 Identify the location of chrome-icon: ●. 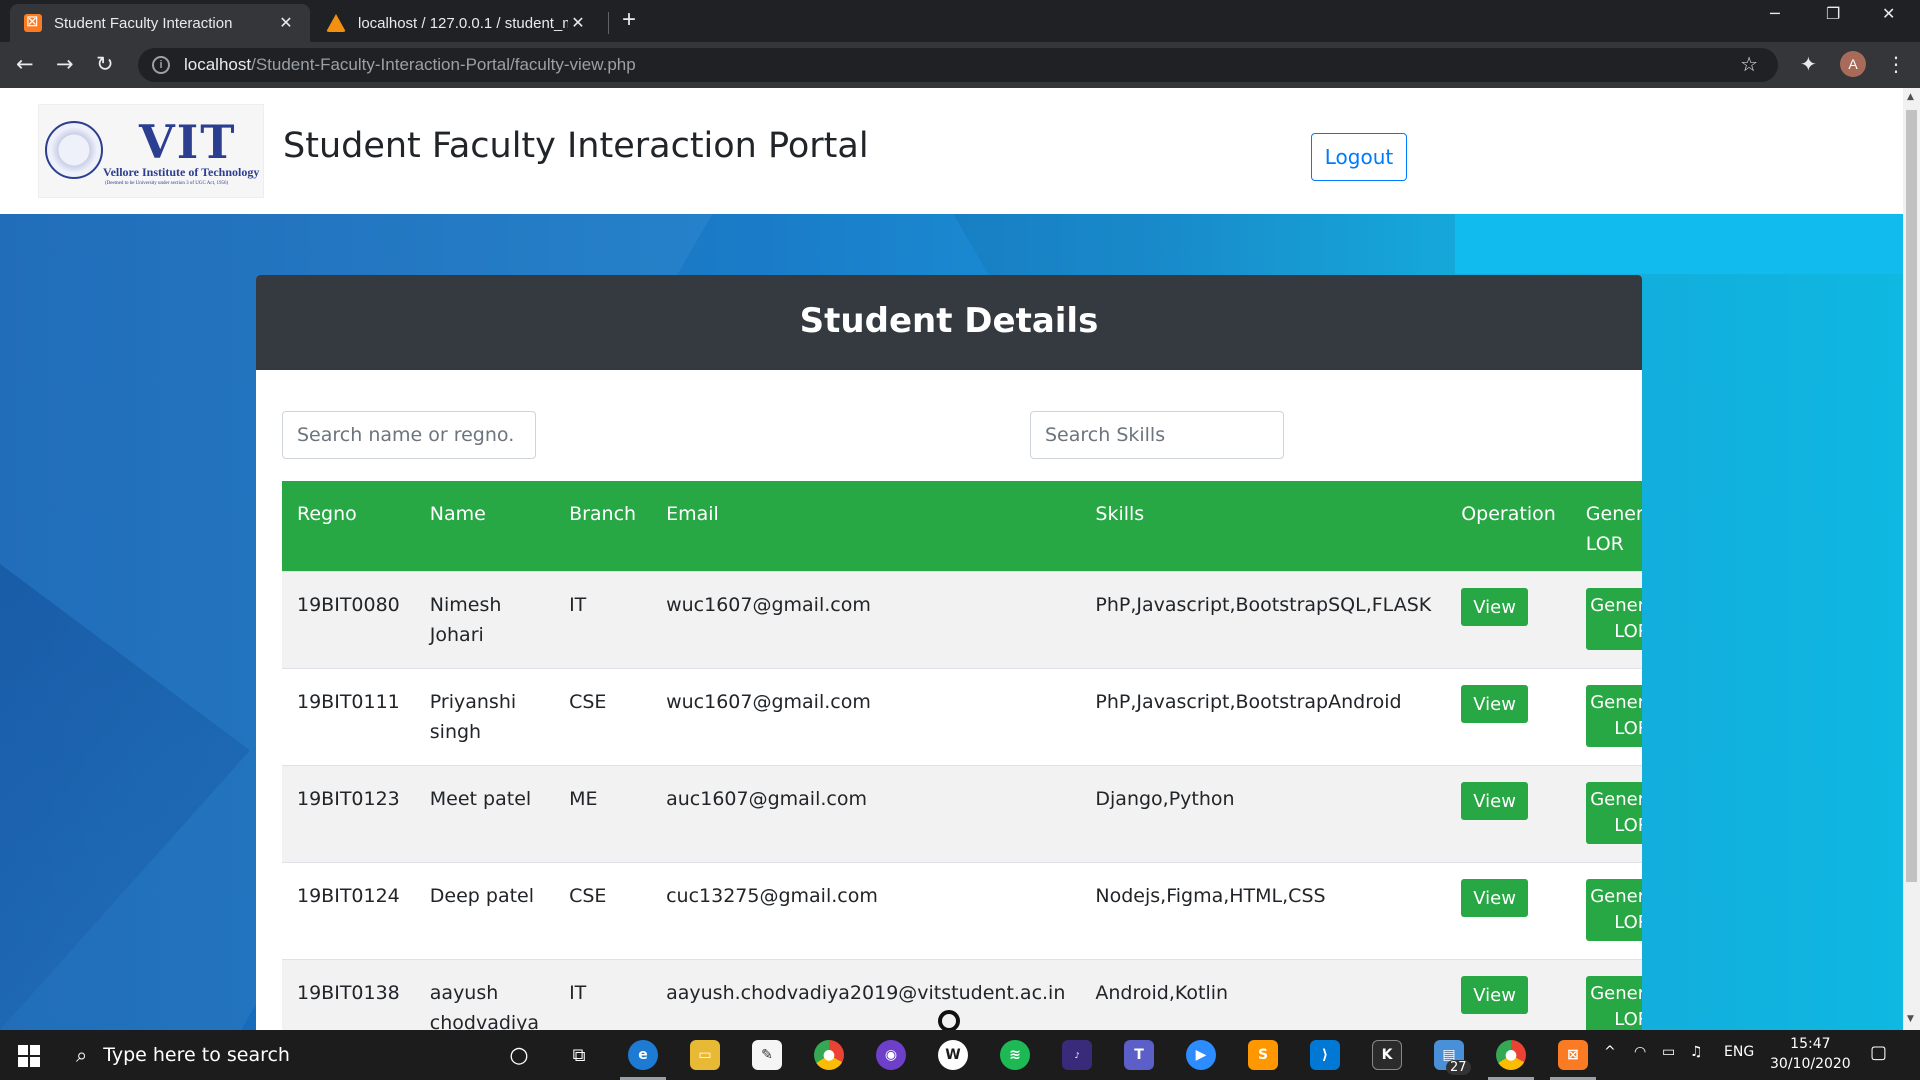
(829, 1055).